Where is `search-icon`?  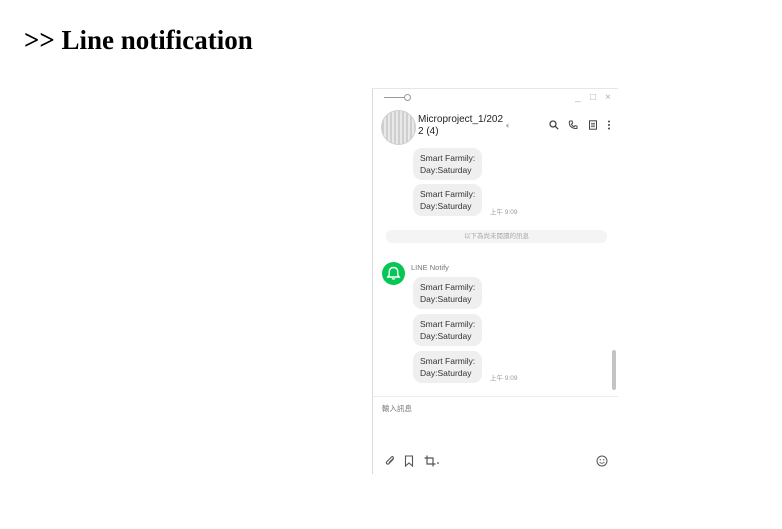
search-icon is located at coordinates (554, 126).